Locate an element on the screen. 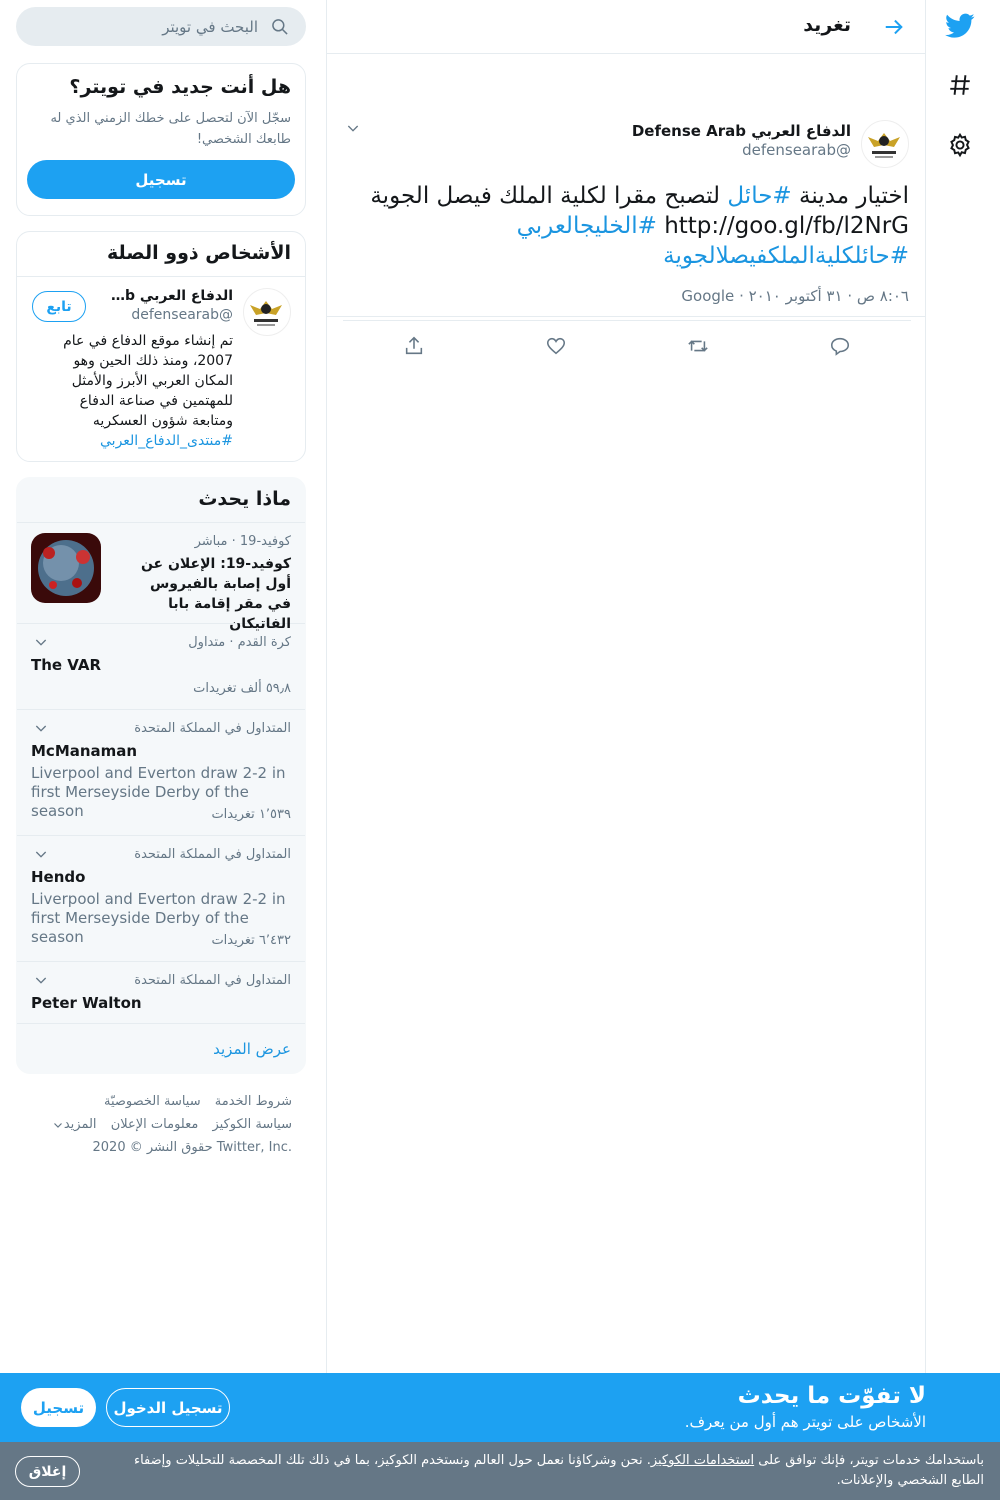 The width and height of the screenshot is (1000, 1500). related-header: الأشخاص ذوو الصلة is located at coordinates (161, 254).